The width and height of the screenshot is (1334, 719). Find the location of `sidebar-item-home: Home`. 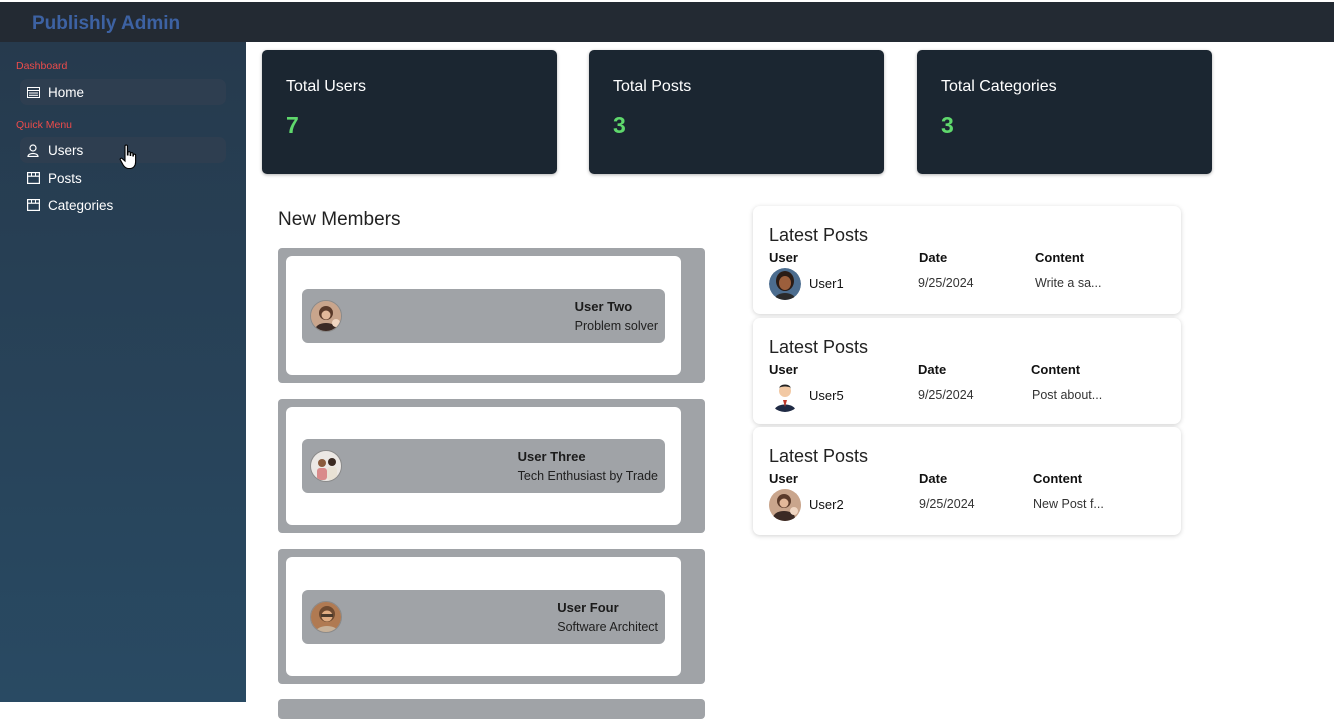

sidebar-item-home: Home is located at coordinates (123, 92).